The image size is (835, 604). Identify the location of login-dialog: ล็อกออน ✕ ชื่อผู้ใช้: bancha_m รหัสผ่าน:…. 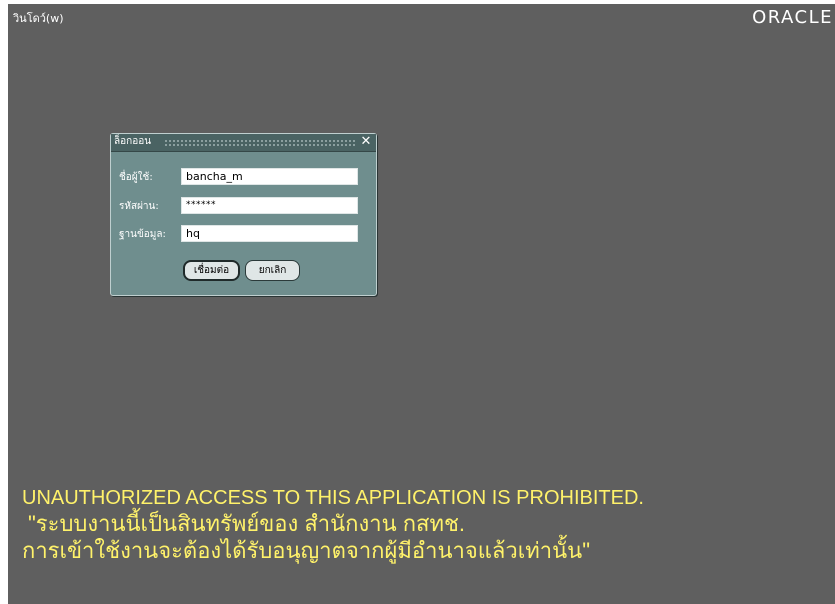
(243, 214).